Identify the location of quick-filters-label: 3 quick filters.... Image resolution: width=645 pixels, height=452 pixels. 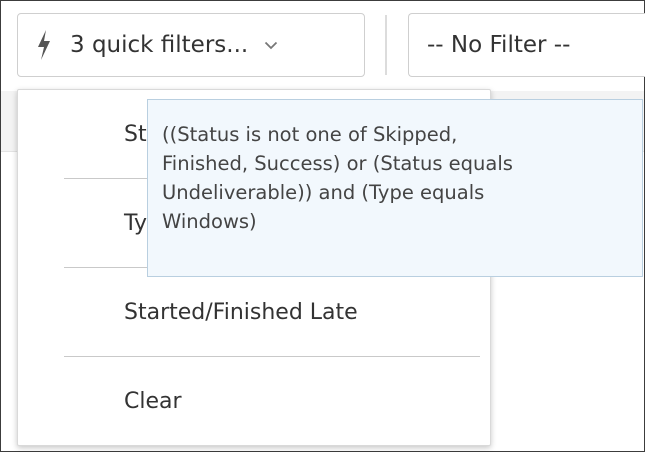
(159, 45).